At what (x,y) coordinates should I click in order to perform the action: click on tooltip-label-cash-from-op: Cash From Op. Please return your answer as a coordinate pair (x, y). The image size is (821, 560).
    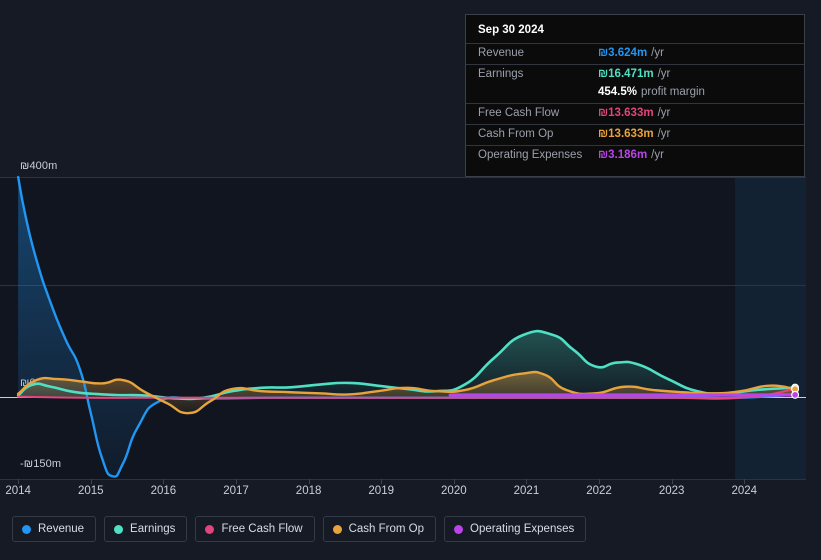
    Looking at the image, I should click on (516, 134).